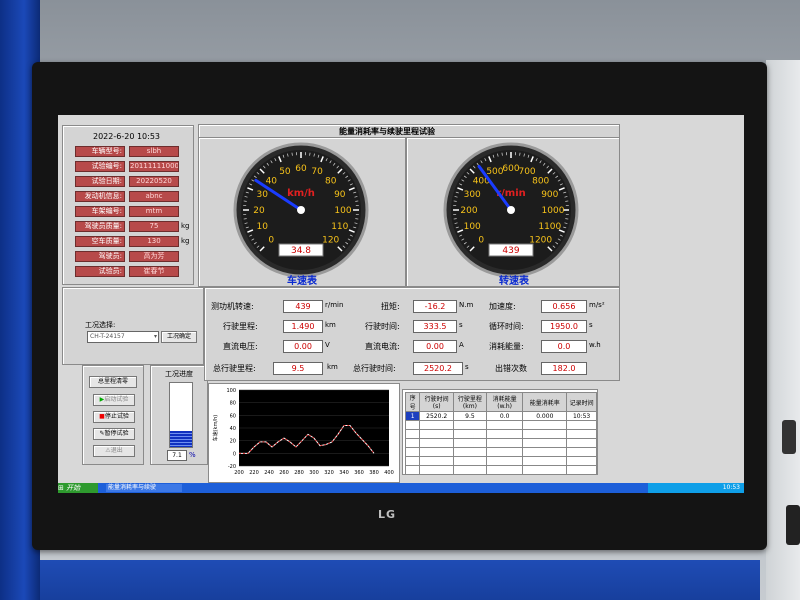 The image size is (800, 600). Describe the element at coordinates (472, 195) in the screenshot. I see `rpm-gauge-tick-label: 300` at that location.